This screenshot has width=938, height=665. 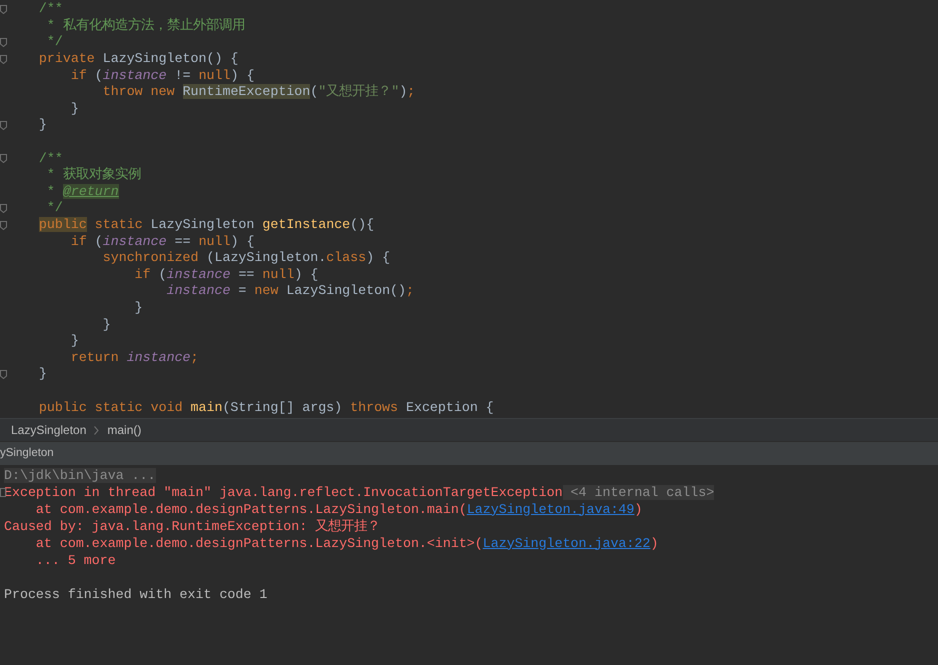 I want to click on code-line: public static LazySingleton getInstance(){, so click(x=206, y=225).